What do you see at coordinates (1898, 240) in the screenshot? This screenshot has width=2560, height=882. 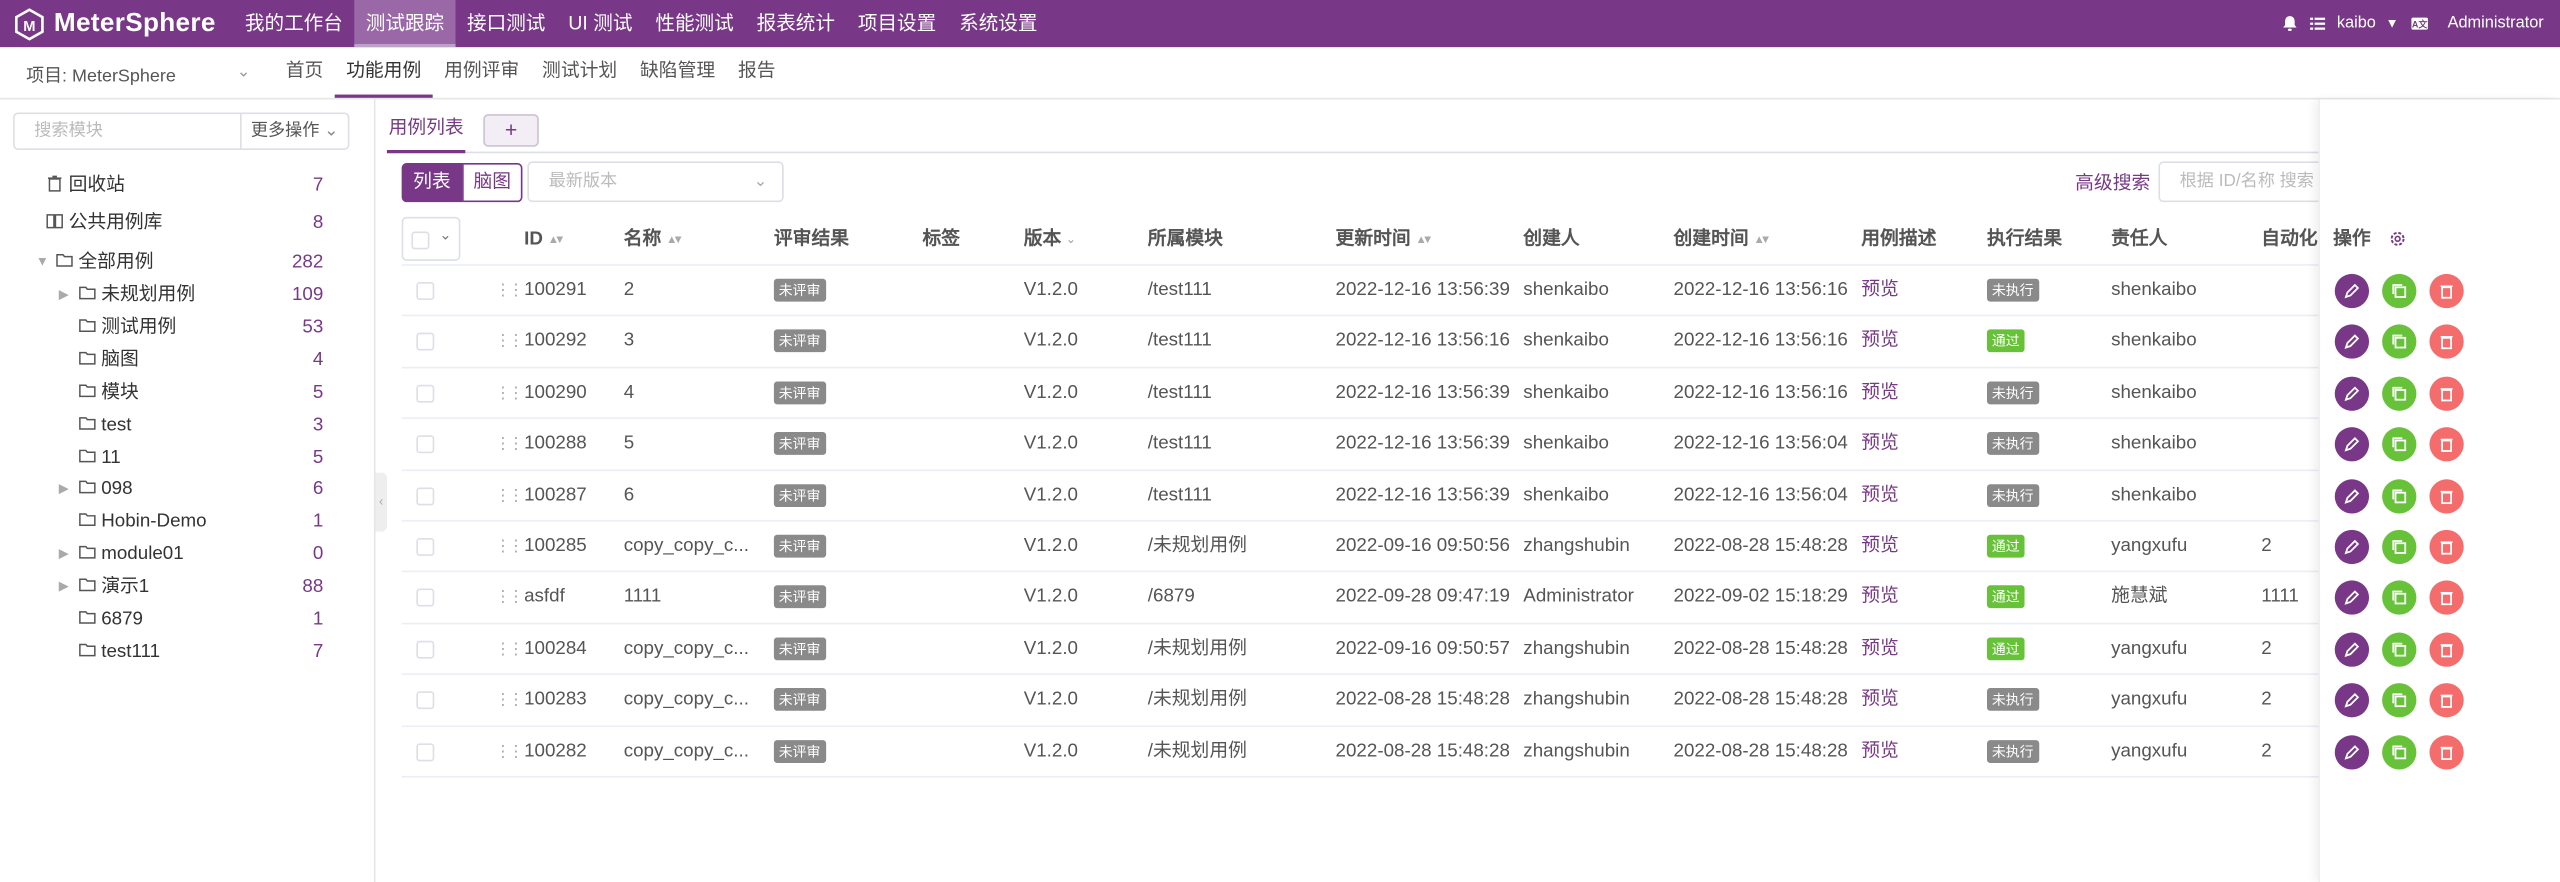 I see `column-header: 用例描述` at bounding box center [1898, 240].